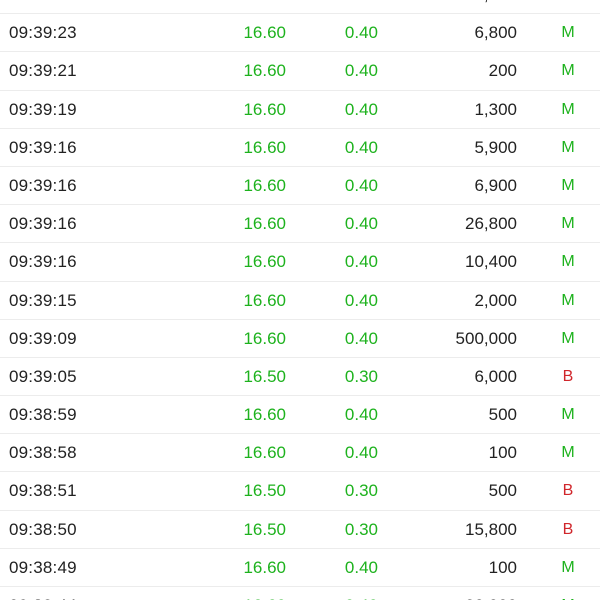 The height and width of the screenshot is (600, 600). What do you see at coordinates (300, 71) in the screenshot?
I see `table-row: 09:39:21 16.60 0.40 200 M` at bounding box center [300, 71].